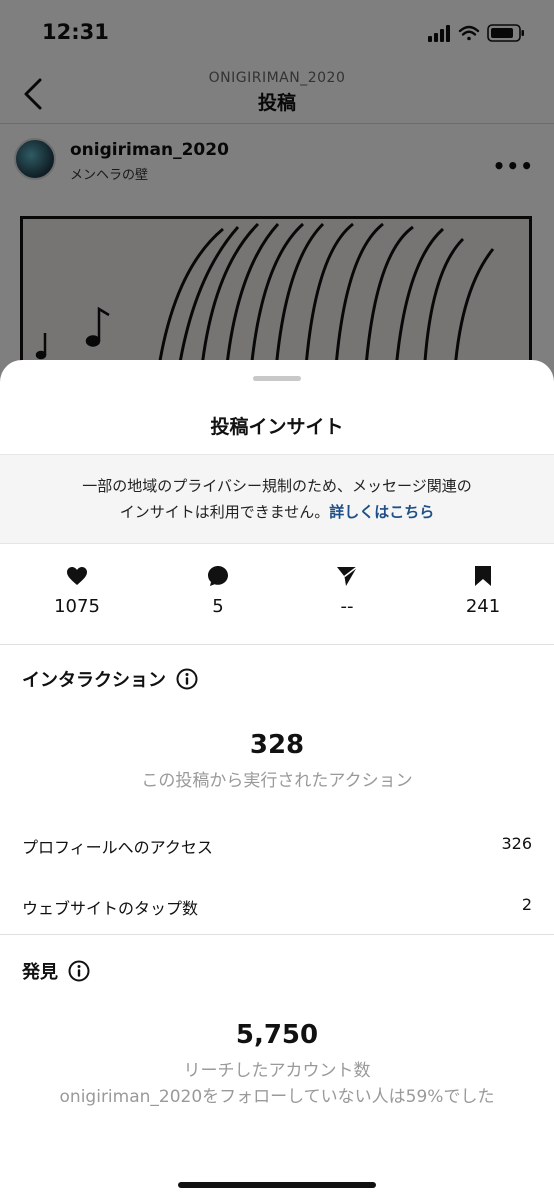  Describe the element at coordinates (110, 908) in the screenshot. I see `website-taps-label: ウェブサイトのタップ数` at that location.